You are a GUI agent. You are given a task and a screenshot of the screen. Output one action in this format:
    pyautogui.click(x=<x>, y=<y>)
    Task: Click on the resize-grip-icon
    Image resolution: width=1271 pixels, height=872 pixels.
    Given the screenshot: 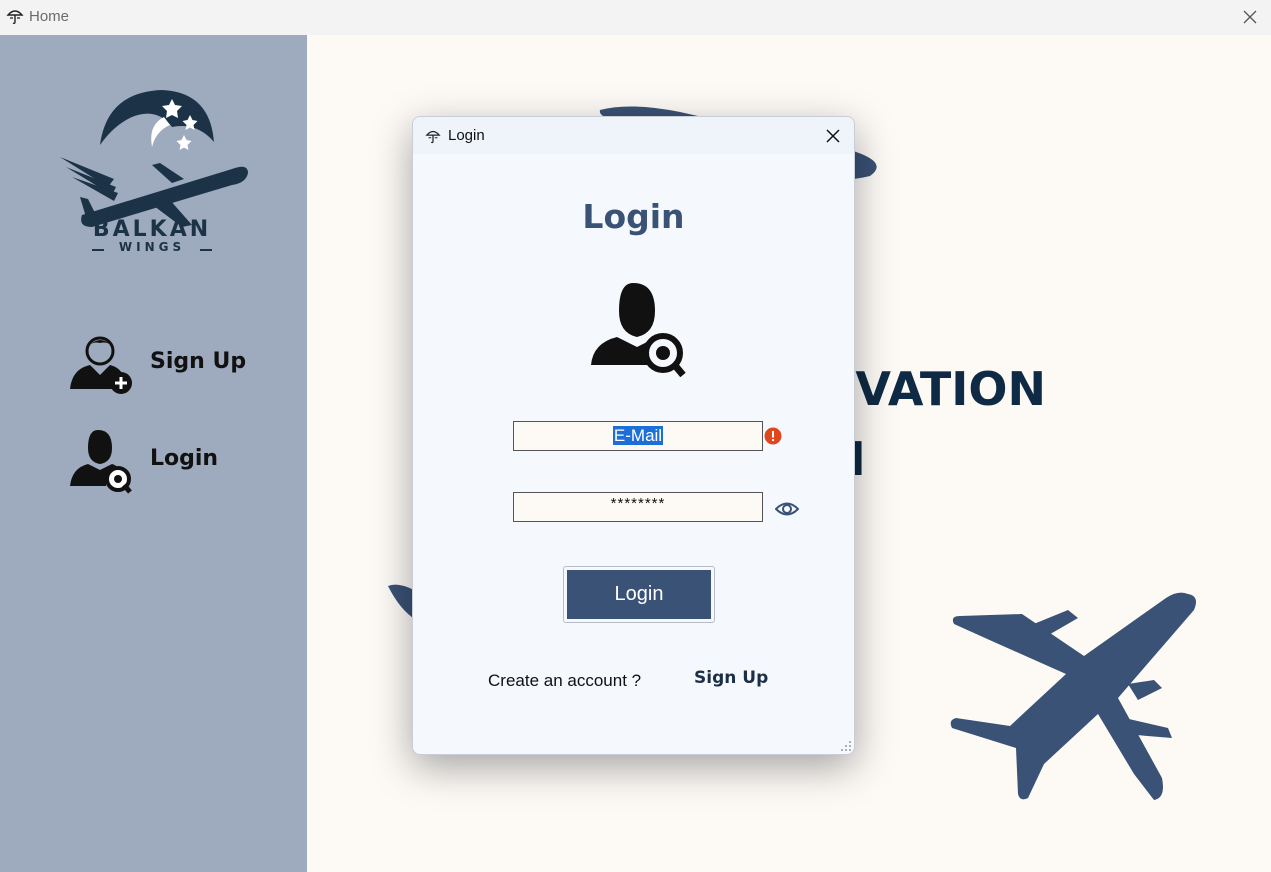 What is the action you would take?
    pyautogui.click(x=846, y=746)
    